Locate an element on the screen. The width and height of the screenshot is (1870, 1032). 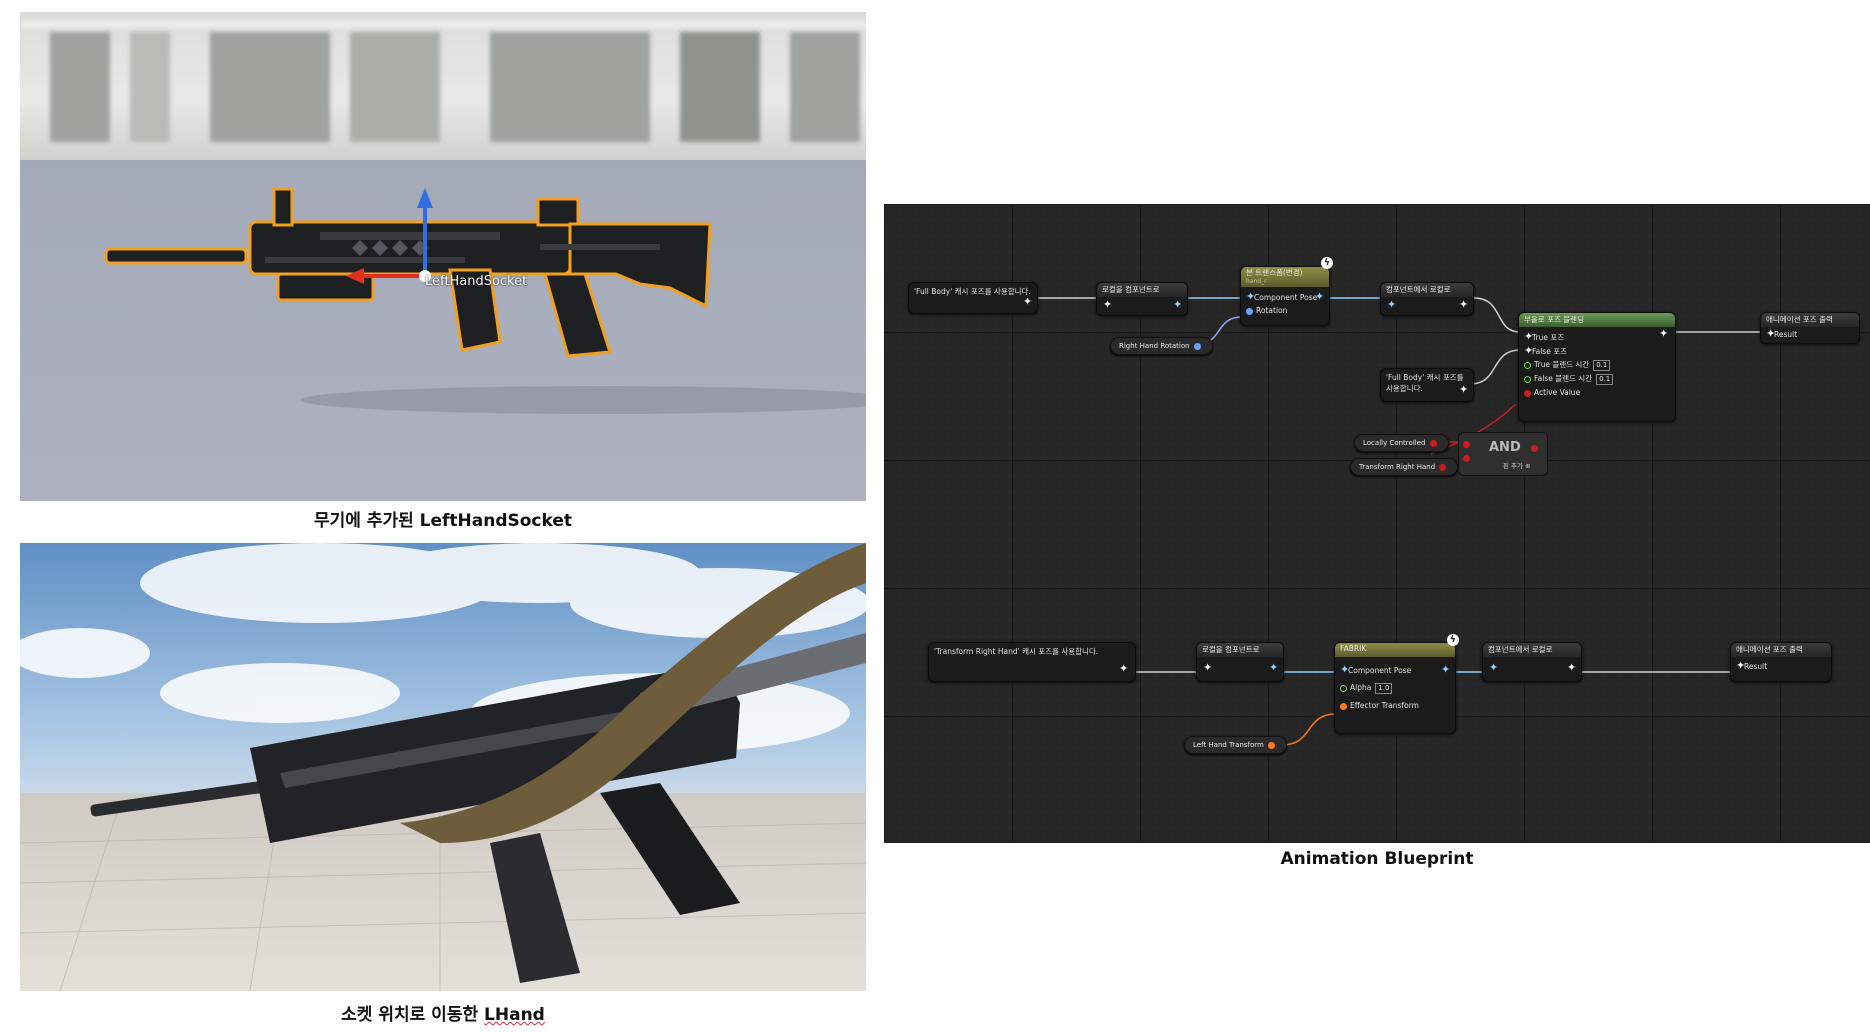
node-use-cached-transform-right-hand: 'Transform Right Hand' 캐시 포즈를 사용합니다. ✦ is located at coordinates (1032, 662).